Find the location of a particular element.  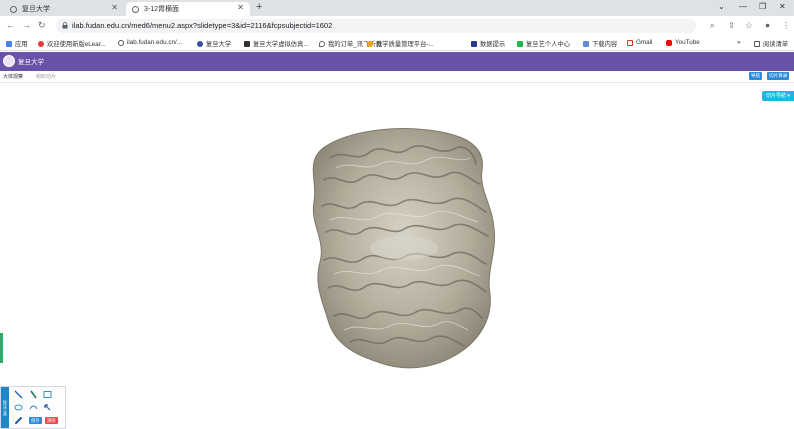

bookmark-label: 下载内容 is located at coordinates (605, 44).